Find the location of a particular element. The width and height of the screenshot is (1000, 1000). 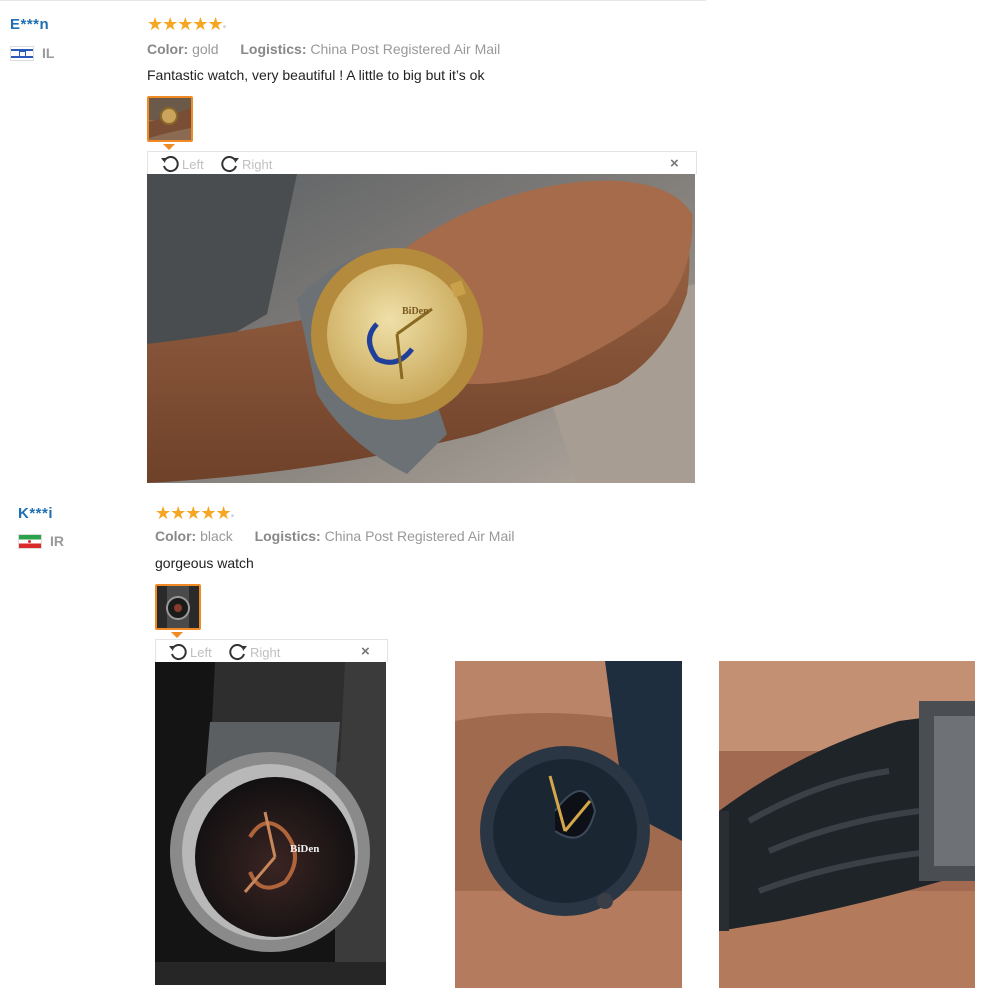

reviewer-country: IR is located at coordinates (41, 541).